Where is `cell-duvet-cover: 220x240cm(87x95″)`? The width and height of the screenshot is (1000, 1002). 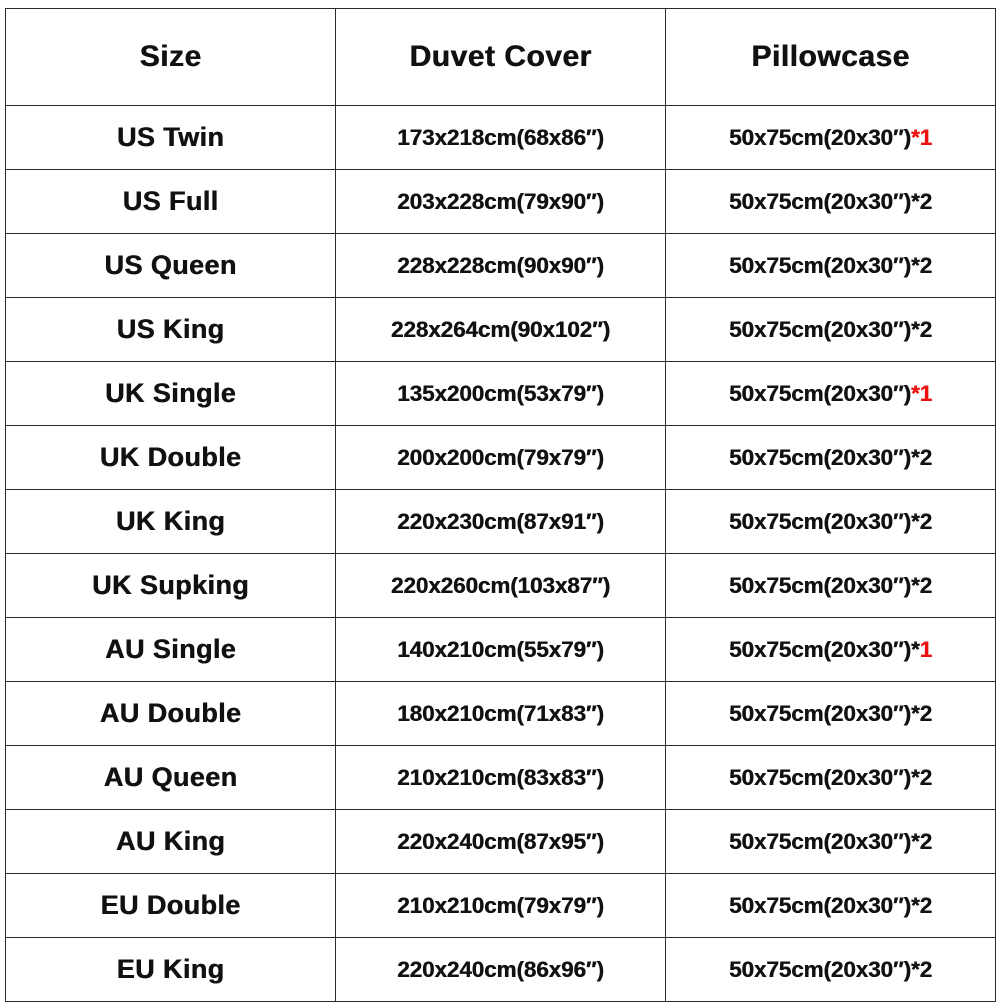 cell-duvet-cover: 220x240cm(87x95″) is located at coordinates (500, 841).